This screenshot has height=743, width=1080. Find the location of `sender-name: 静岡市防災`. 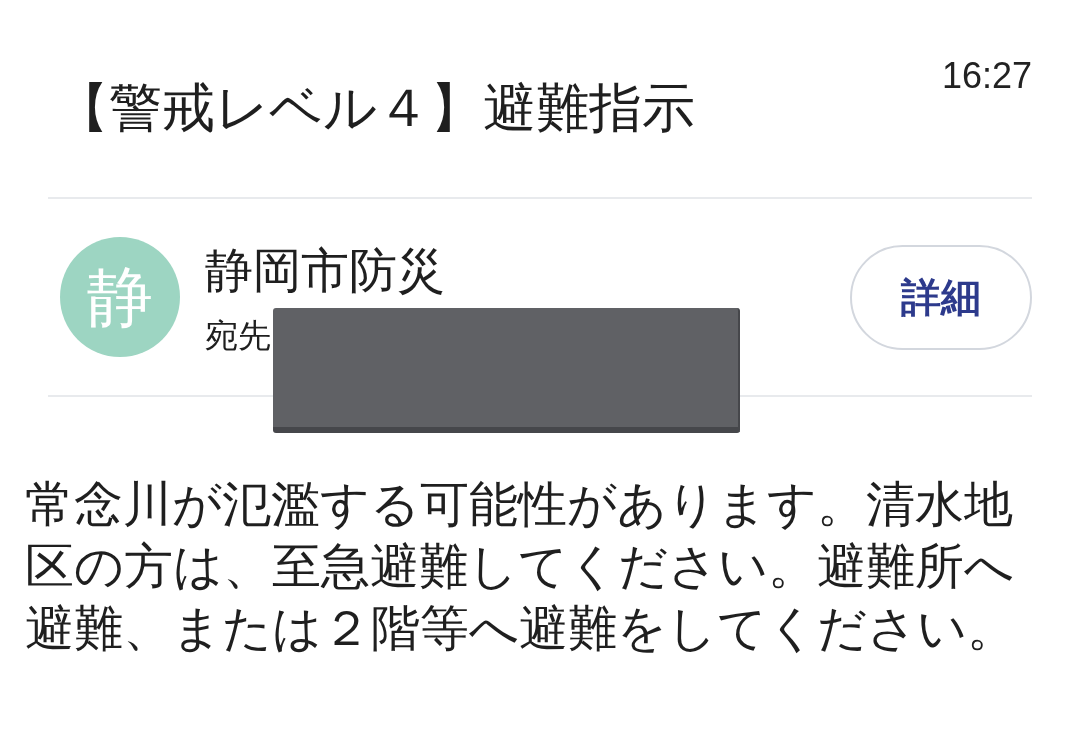

sender-name: 静岡市防災 is located at coordinates (325, 271).